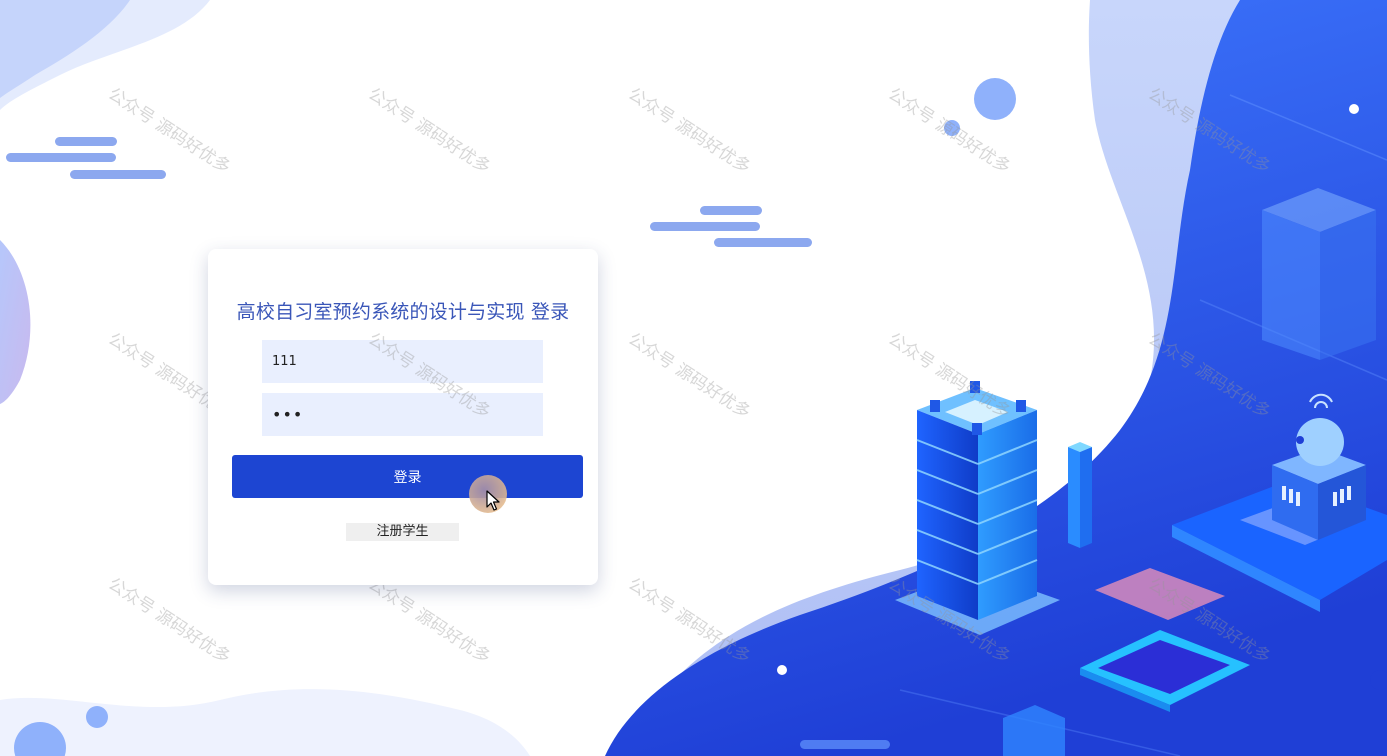  I want to click on register-student-button: 注册学生, so click(402, 532).